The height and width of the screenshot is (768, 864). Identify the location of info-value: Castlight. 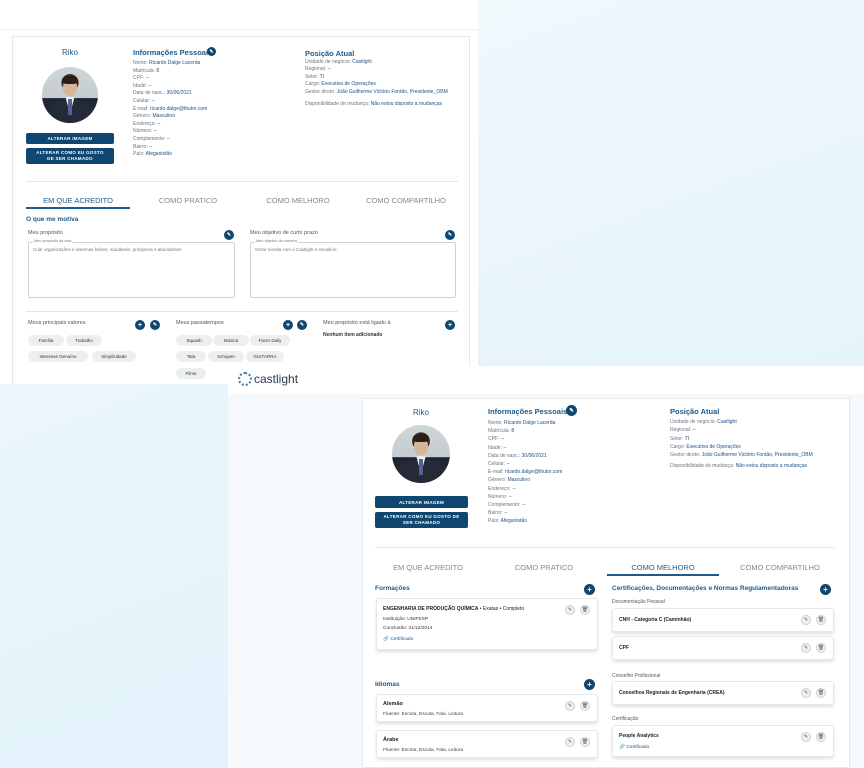
(362, 62).